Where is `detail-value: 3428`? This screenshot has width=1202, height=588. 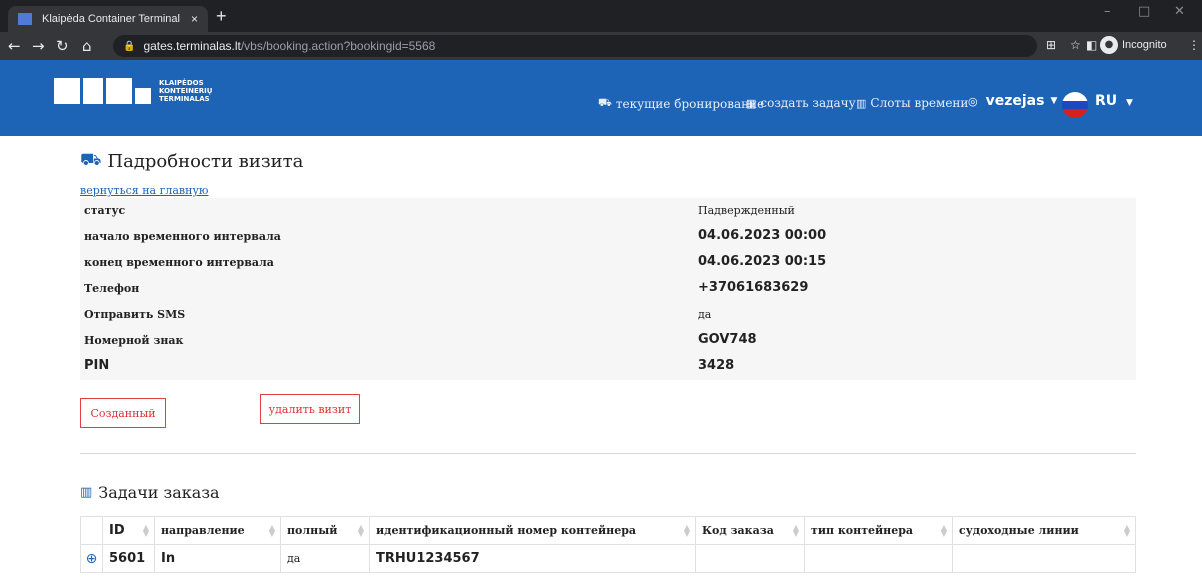
detail-value: 3428 is located at coordinates (716, 365).